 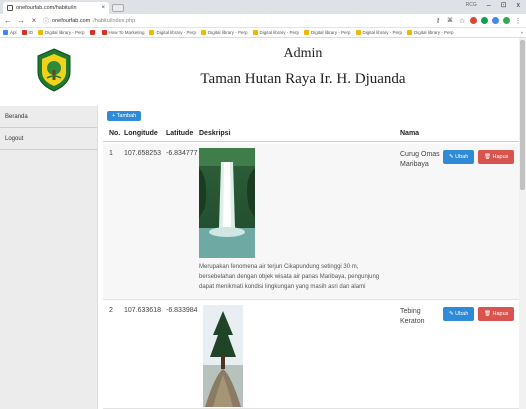 I want to click on key-icon: ⚷, so click(x=438, y=20).